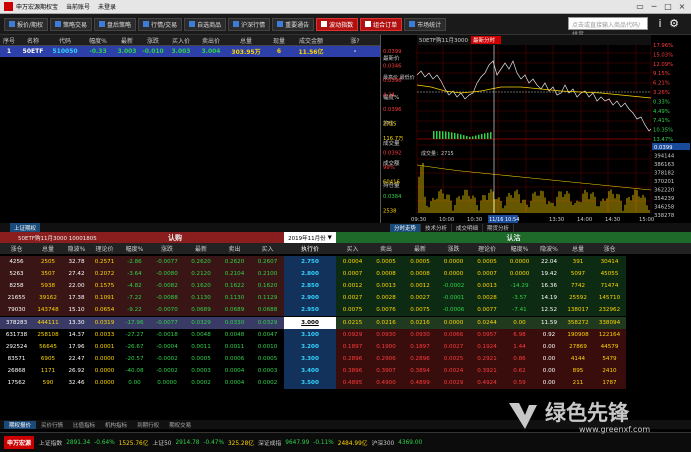  I want to click on tab-chart-2: 成交明细, so click(468, 227).